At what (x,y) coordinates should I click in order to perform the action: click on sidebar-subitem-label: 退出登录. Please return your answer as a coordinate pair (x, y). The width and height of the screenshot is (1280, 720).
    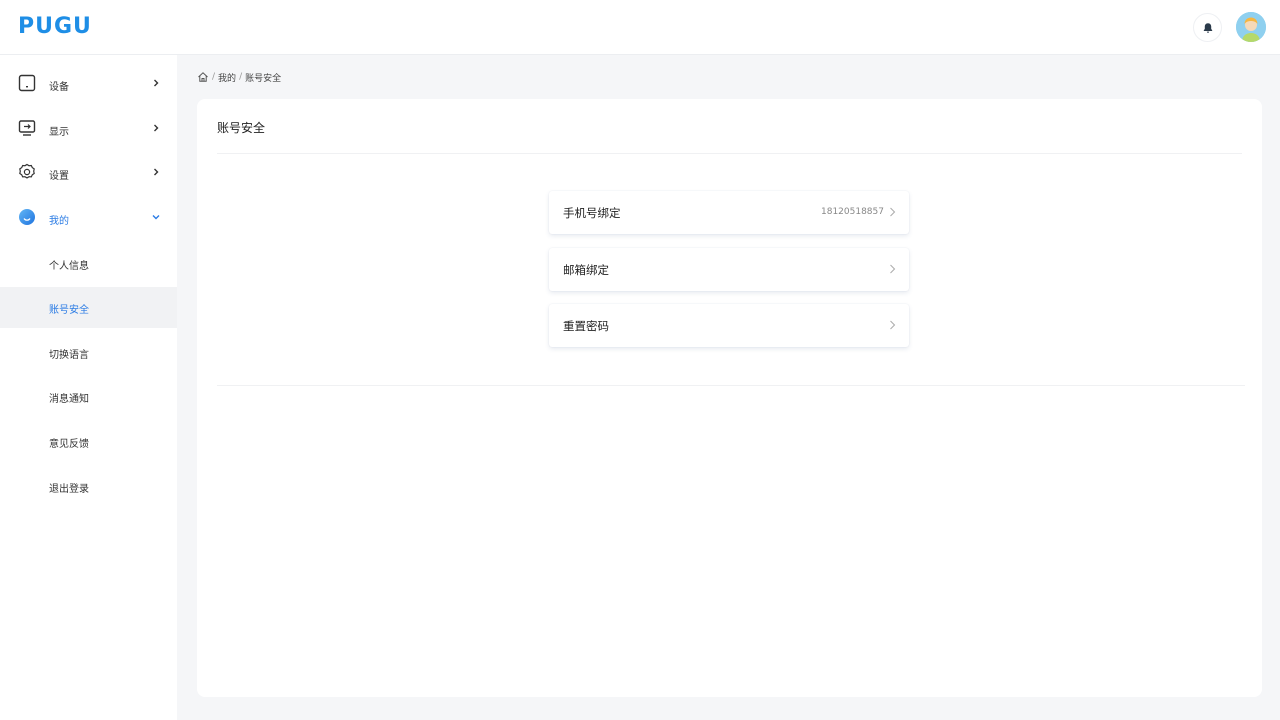
    Looking at the image, I should click on (69, 489).